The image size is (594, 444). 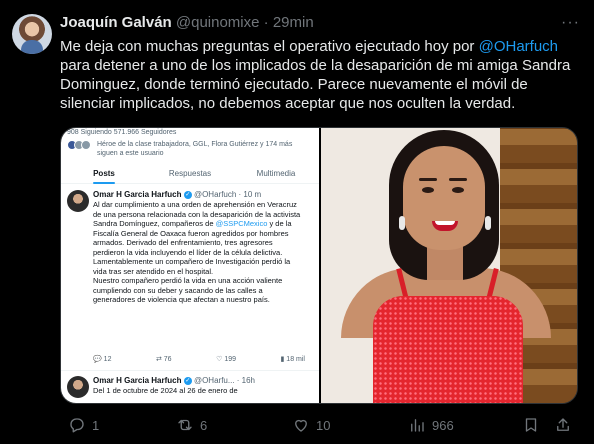 I want to click on author-avatar, so click(x=32, y=34).